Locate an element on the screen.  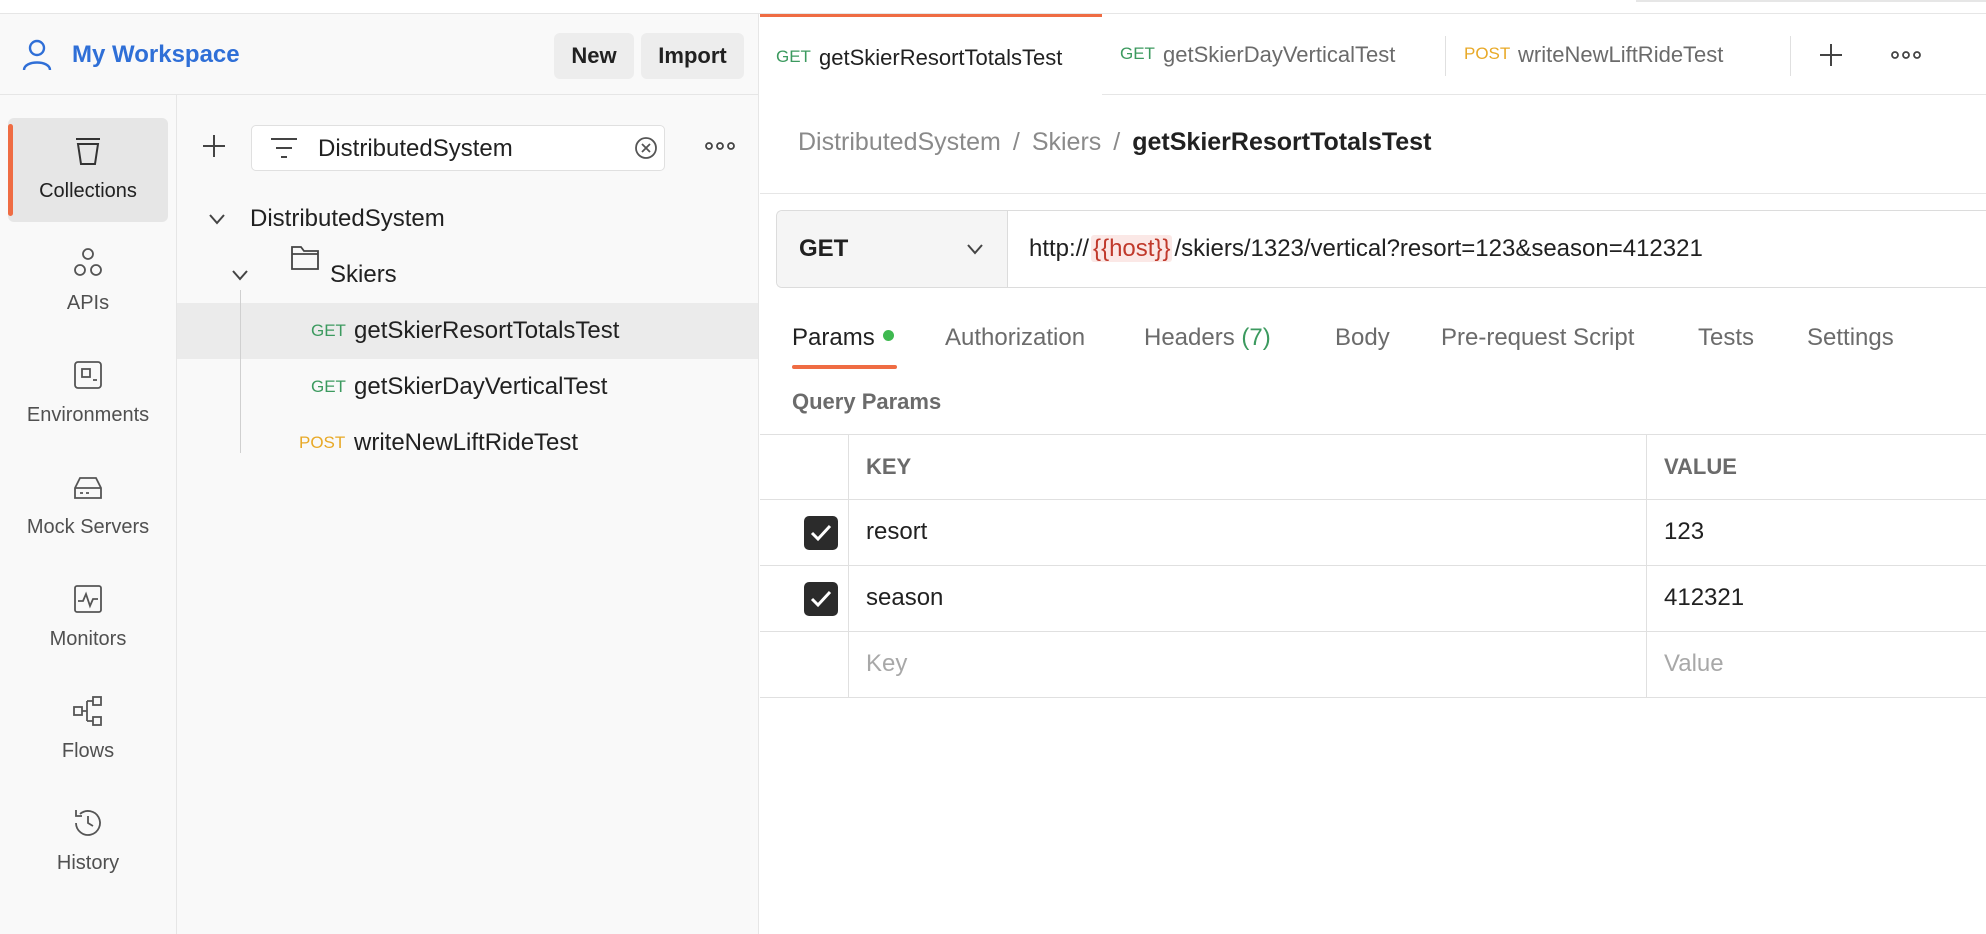
tree-indent-guide is located at coordinates (240, 371).